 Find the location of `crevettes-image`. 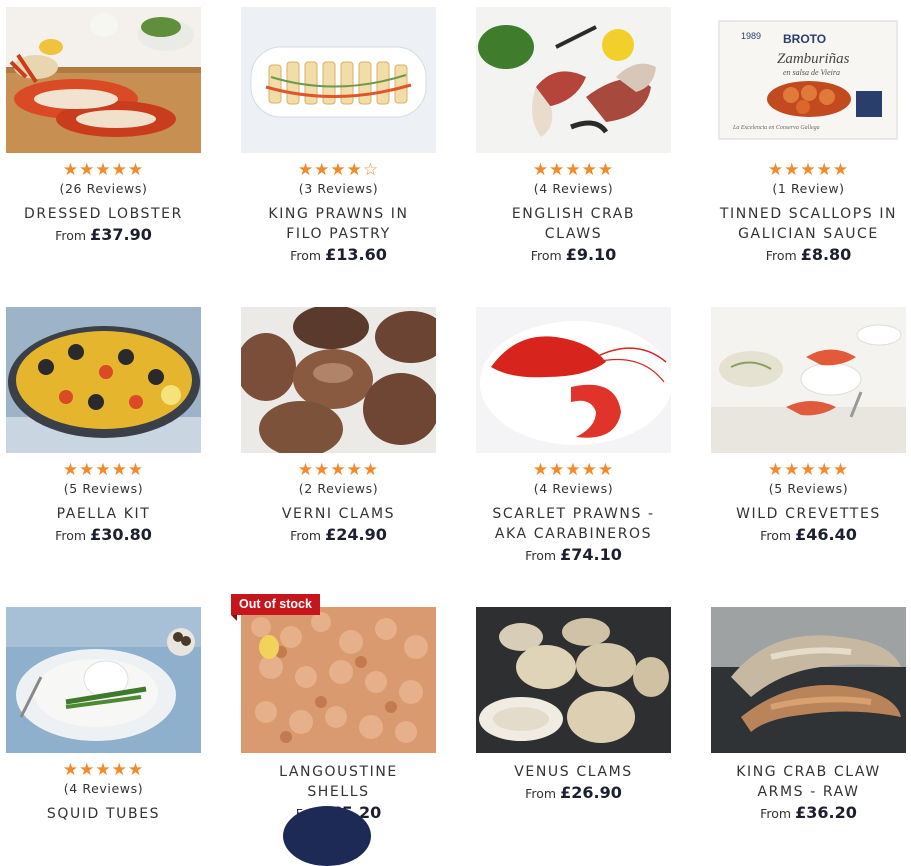

crevettes-image is located at coordinates (808, 380).